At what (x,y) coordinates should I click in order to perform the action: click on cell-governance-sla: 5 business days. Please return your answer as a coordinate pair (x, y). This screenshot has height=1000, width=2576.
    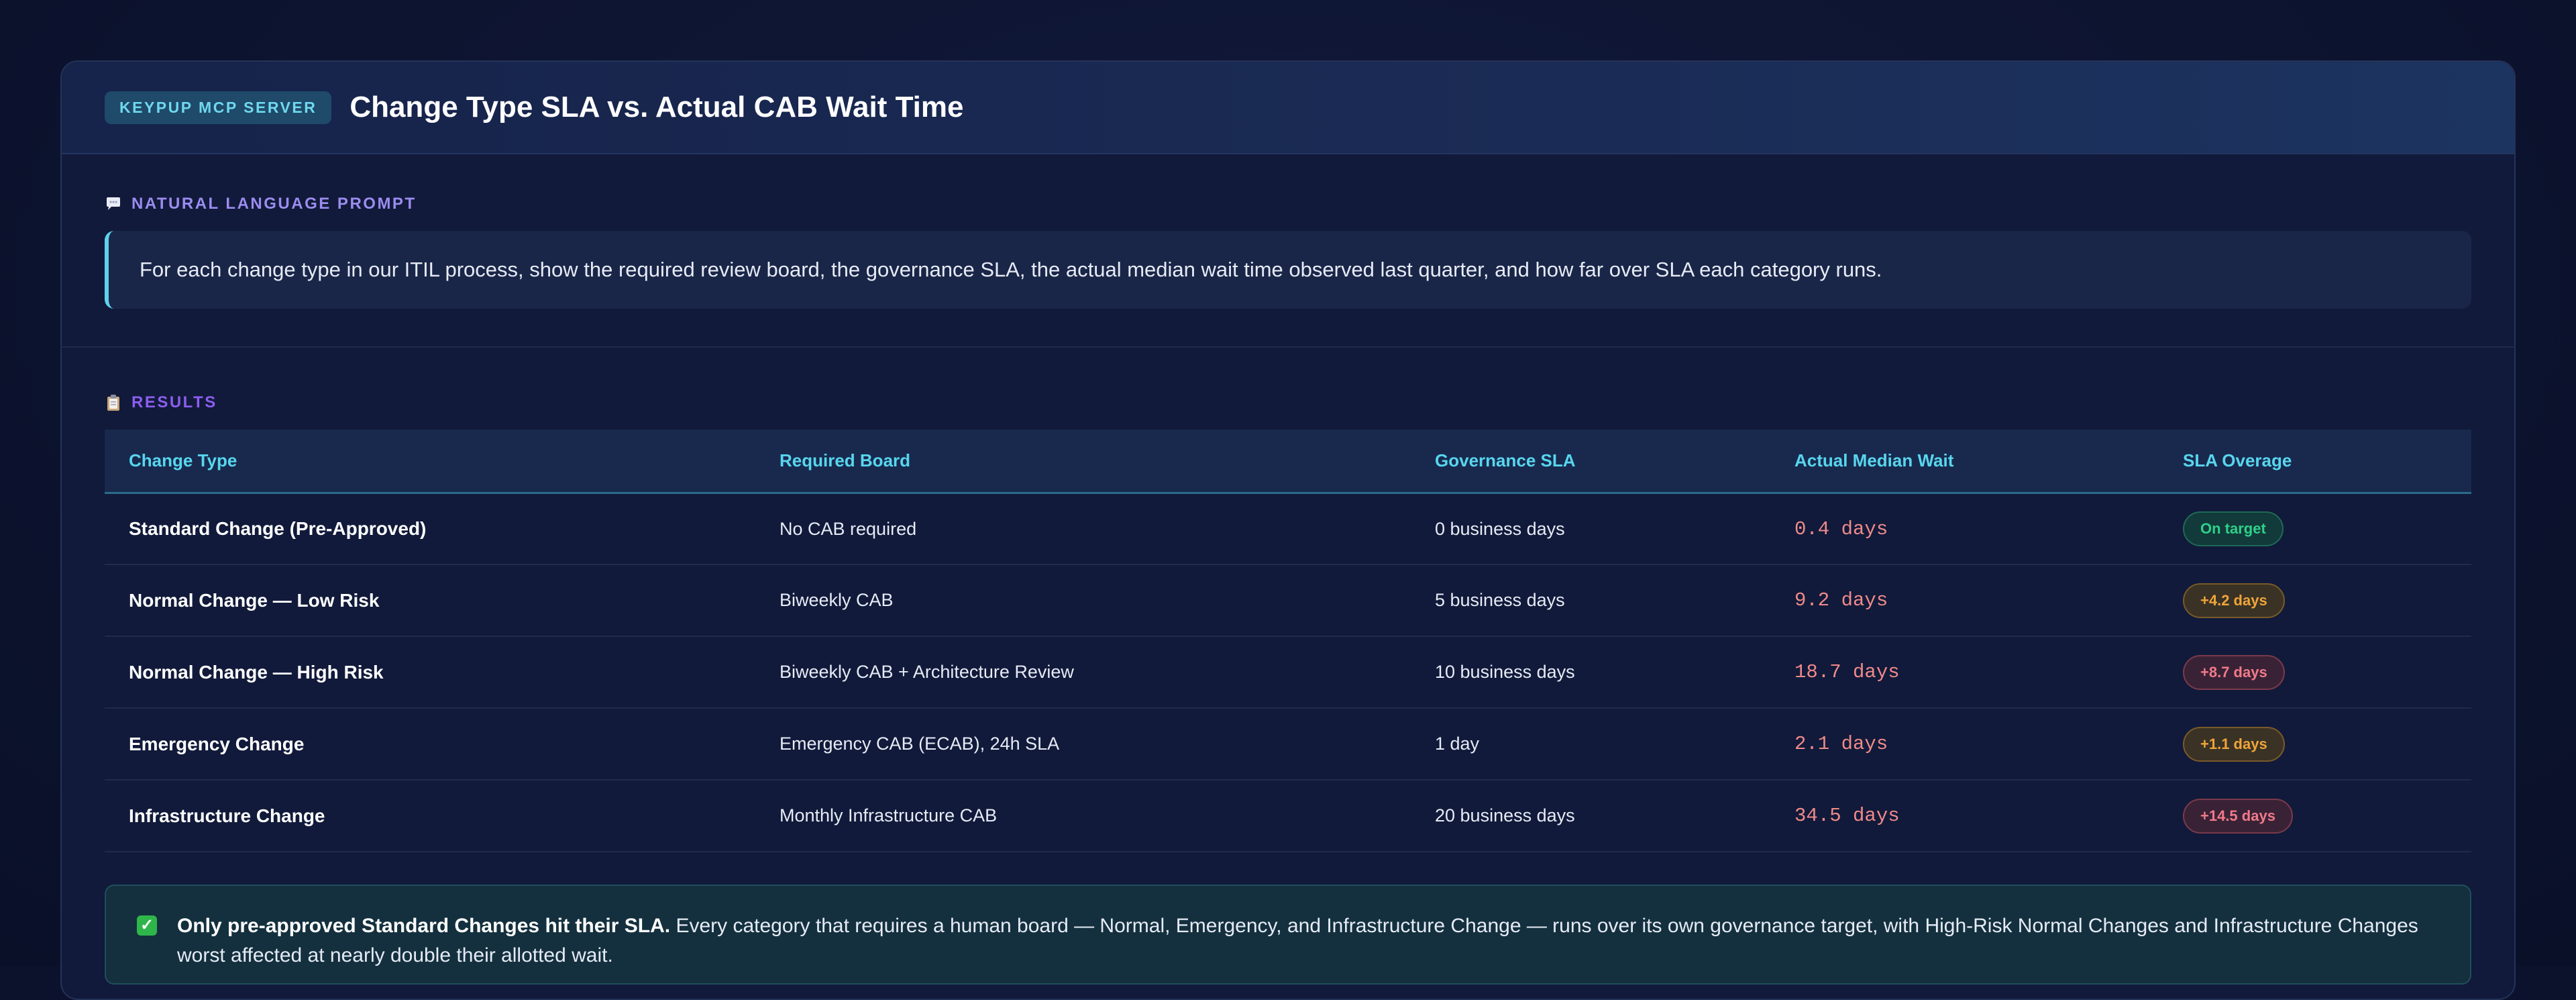
    Looking at the image, I should click on (1590, 601).